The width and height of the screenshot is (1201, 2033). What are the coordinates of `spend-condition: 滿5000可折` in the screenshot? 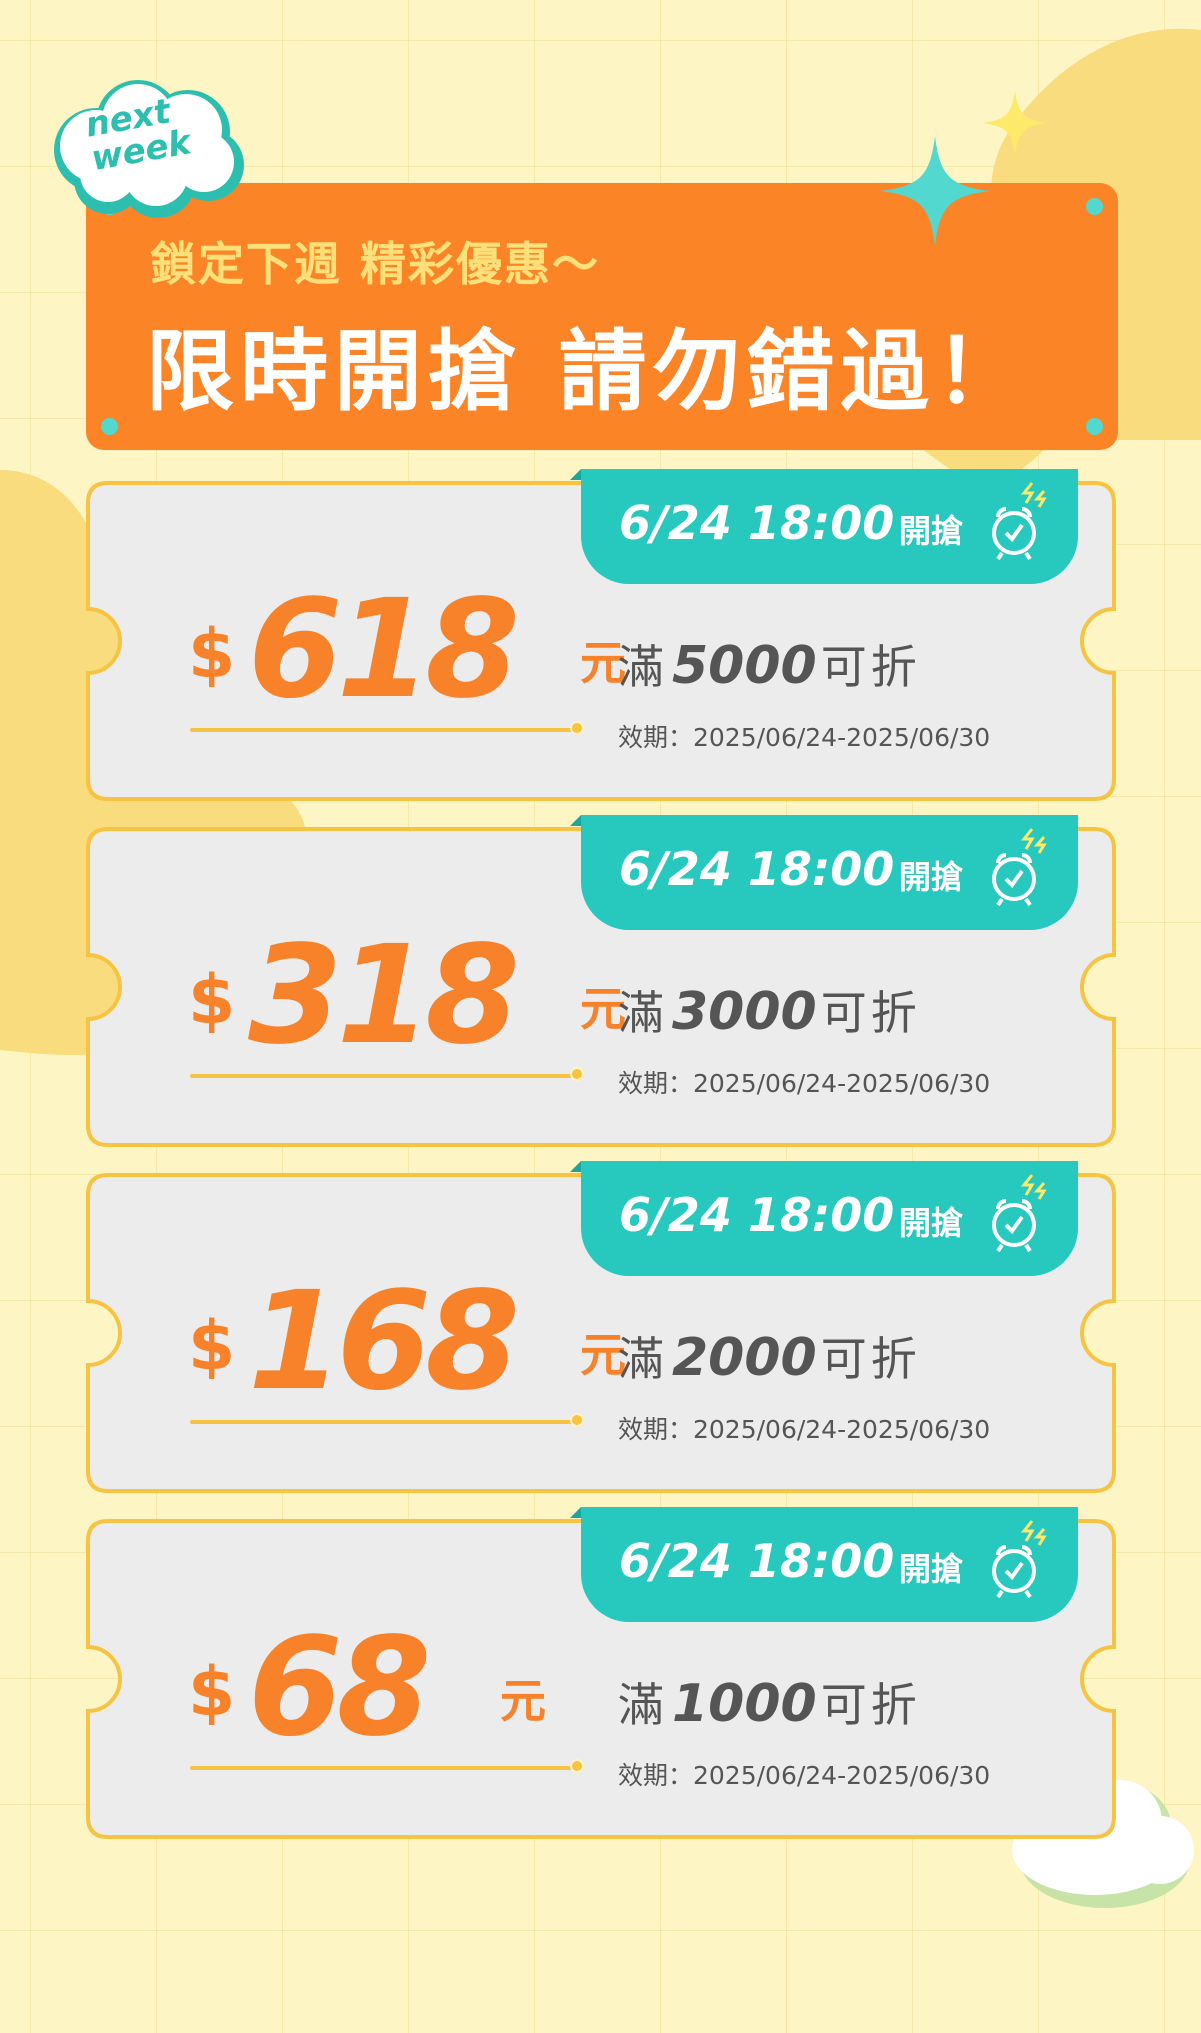 It's located at (769, 664).